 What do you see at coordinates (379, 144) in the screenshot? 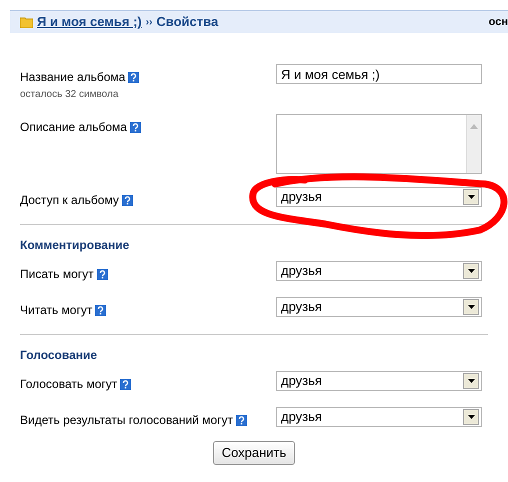
I see `textarea-field` at bounding box center [379, 144].